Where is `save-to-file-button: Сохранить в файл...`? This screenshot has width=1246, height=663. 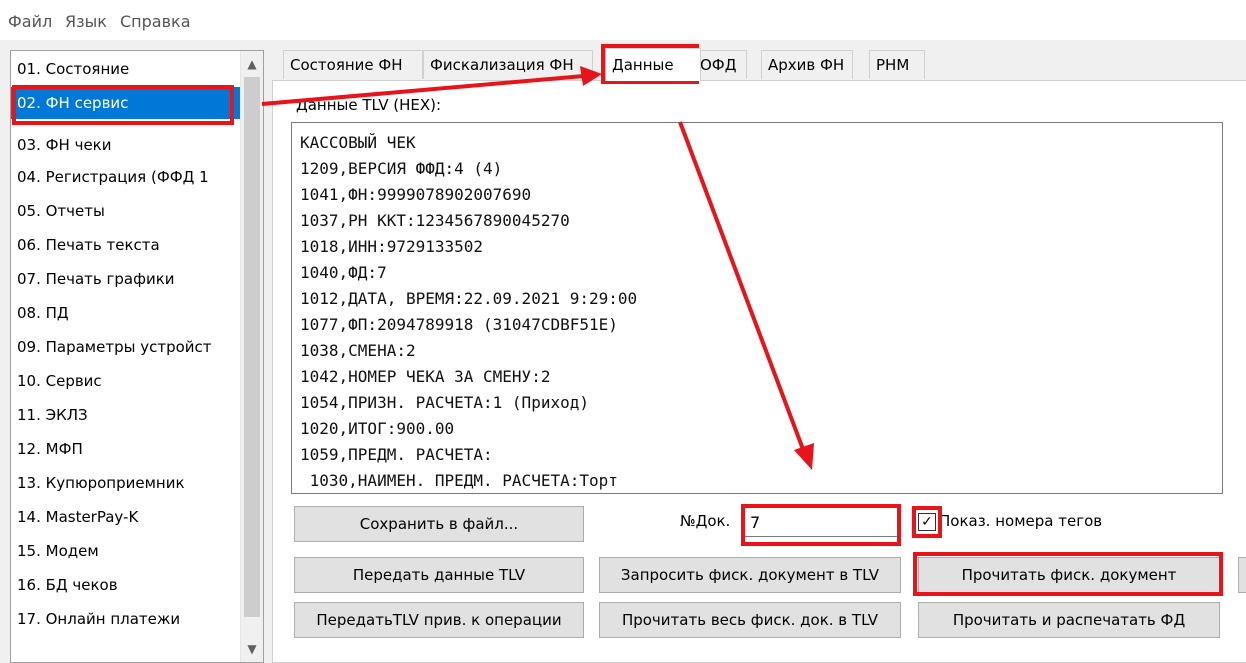 save-to-file-button: Сохранить в файл... is located at coordinates (439, 524).